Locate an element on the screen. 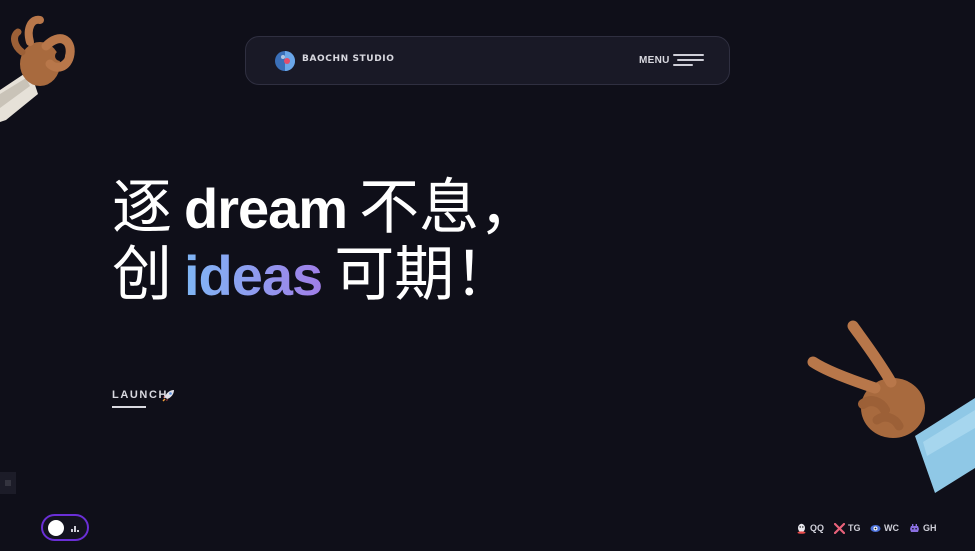 This screenshot has width=975, height=551. rocket-icon is located at coordinates (168, 395).